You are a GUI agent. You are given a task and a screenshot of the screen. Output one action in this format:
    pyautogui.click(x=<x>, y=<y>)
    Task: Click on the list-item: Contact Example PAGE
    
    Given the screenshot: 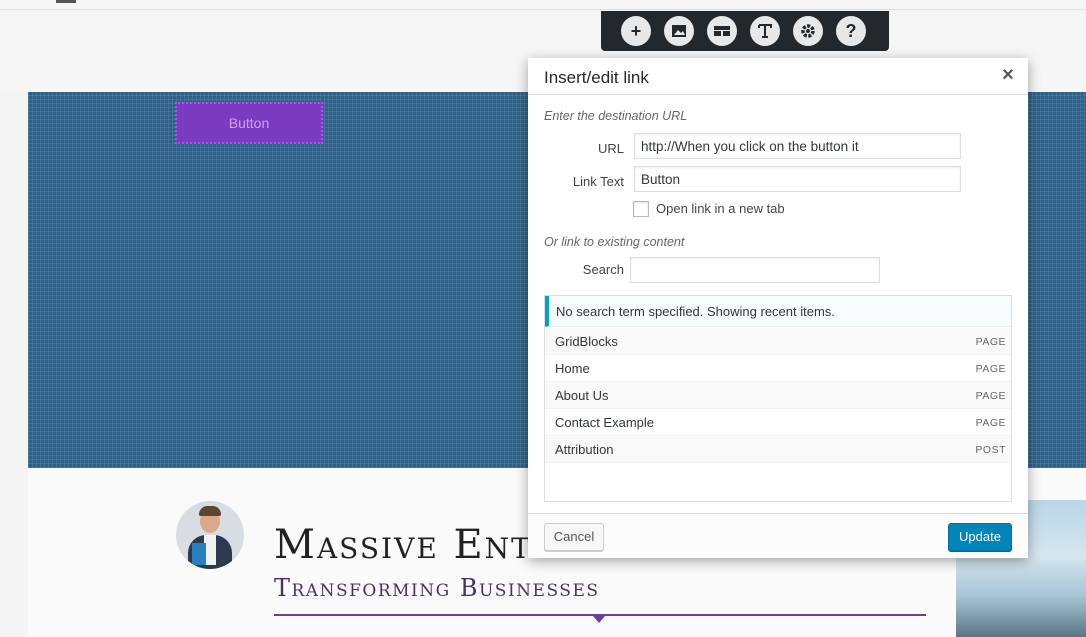 What is the action you would take?
    pyautogui.click(x=778, y=422)
    